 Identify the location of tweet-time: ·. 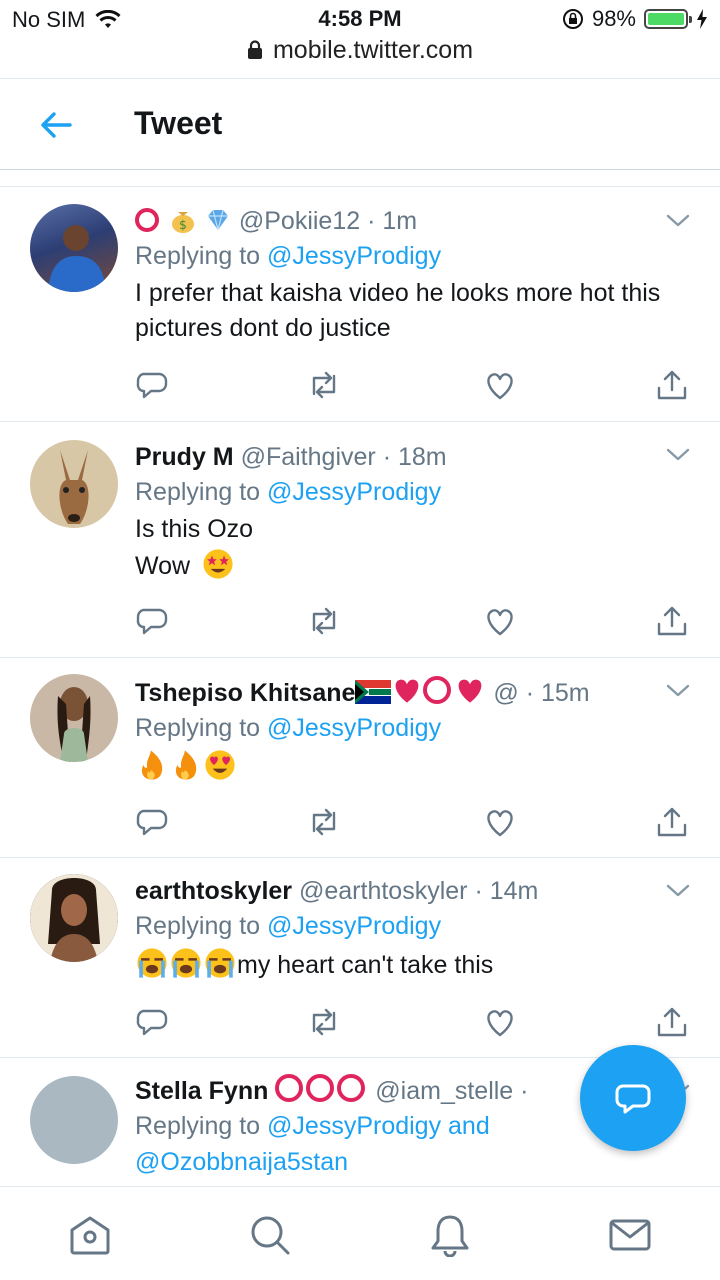
(524, 1091).